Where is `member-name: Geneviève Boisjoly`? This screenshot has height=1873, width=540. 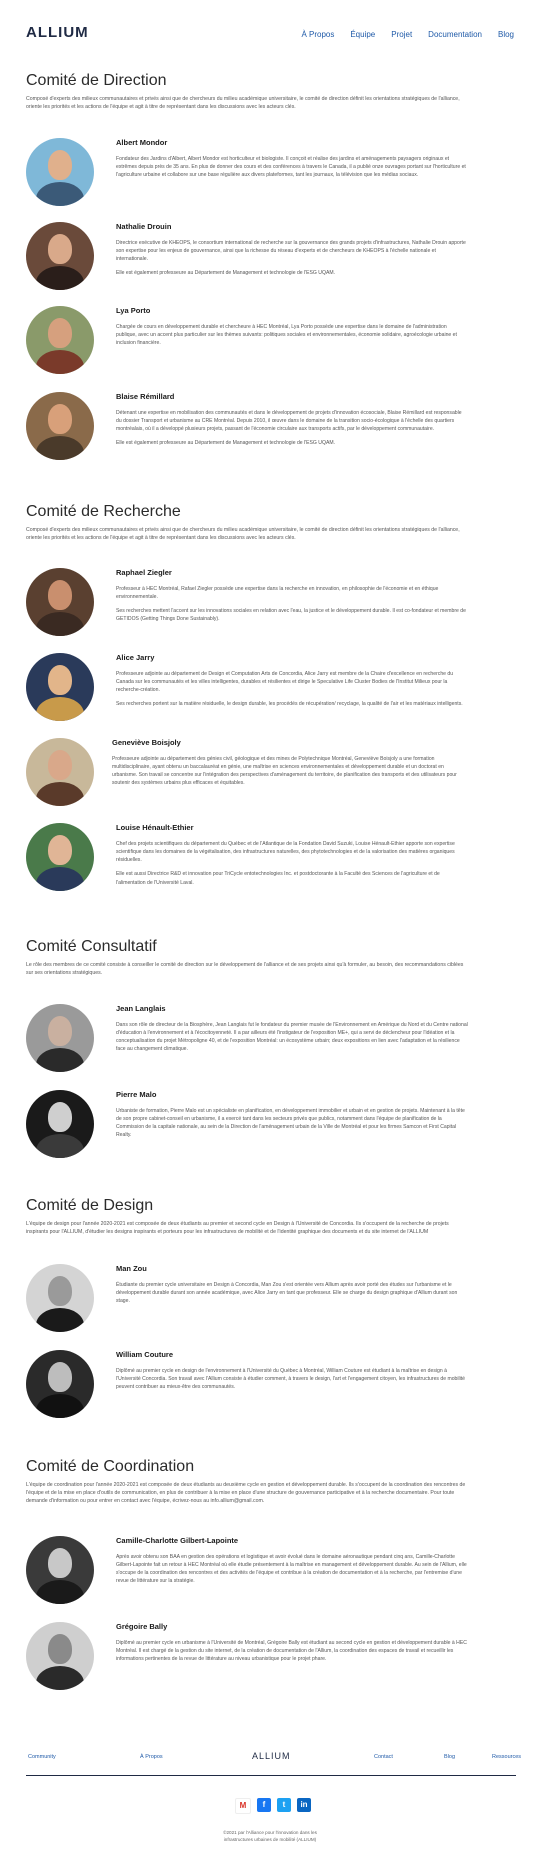 member-name: Geneviève Boisjoly is located at coordinates (146, 742).